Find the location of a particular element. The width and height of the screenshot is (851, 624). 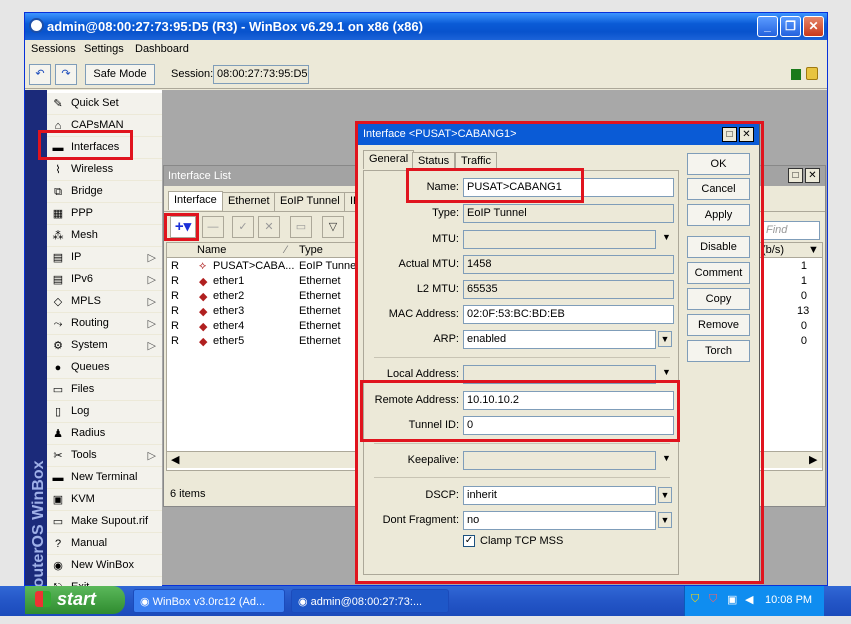

connection-status-icon is located at coordinates (796, 74).